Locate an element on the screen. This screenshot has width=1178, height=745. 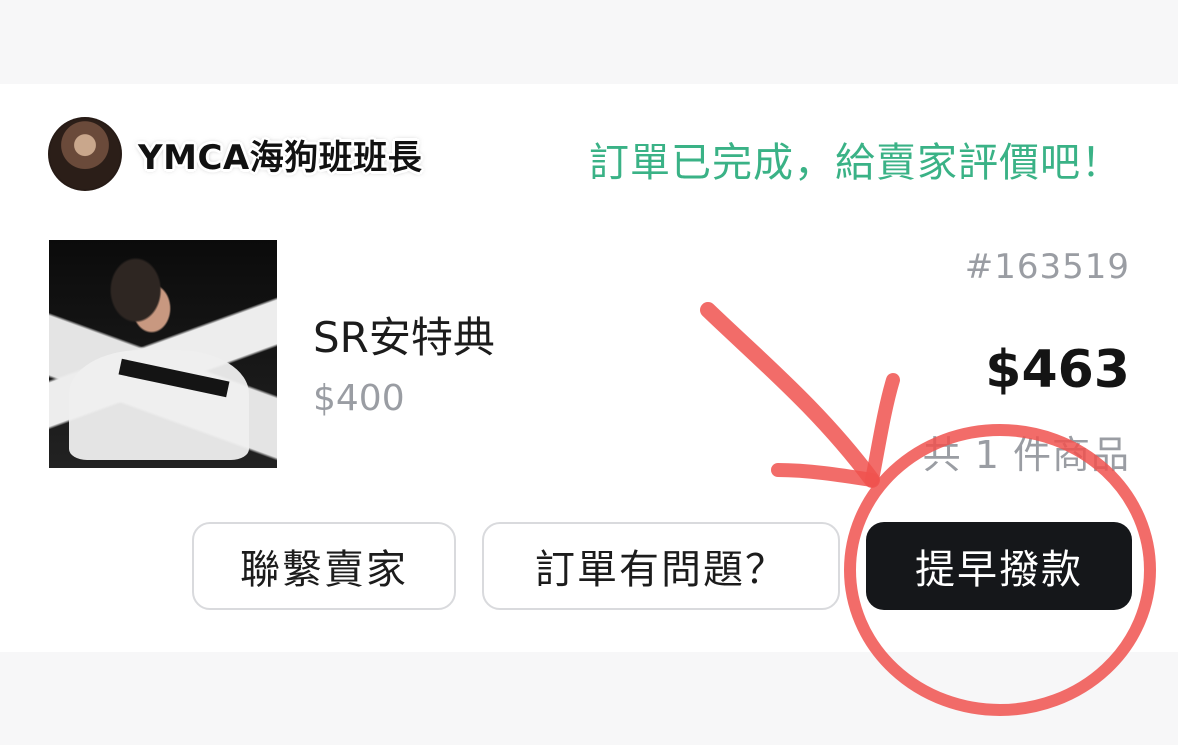
product-thumbnail is located at coordinates (163, 354).